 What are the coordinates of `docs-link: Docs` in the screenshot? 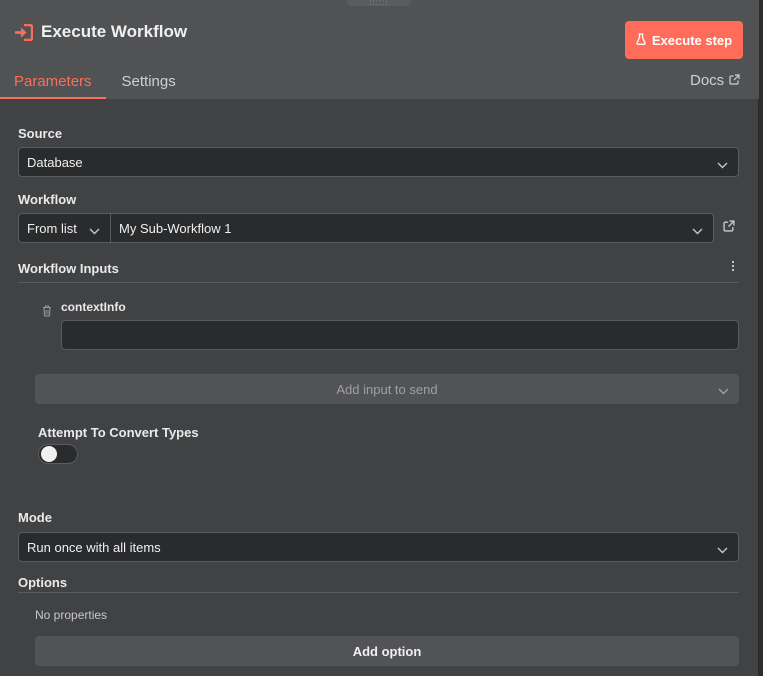 It's located at (715, 80).